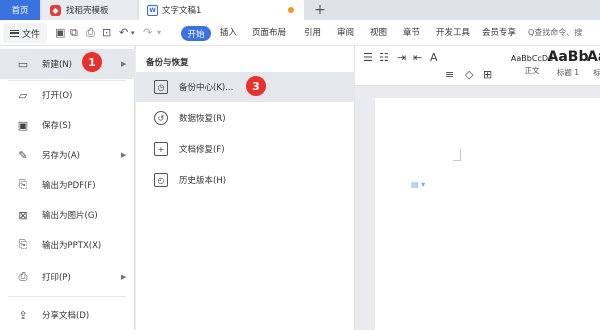  What do you see at coordinates (345, 33) in the screenshot?
I see `menu-review: 审阅` at bounding box center [345, 33].